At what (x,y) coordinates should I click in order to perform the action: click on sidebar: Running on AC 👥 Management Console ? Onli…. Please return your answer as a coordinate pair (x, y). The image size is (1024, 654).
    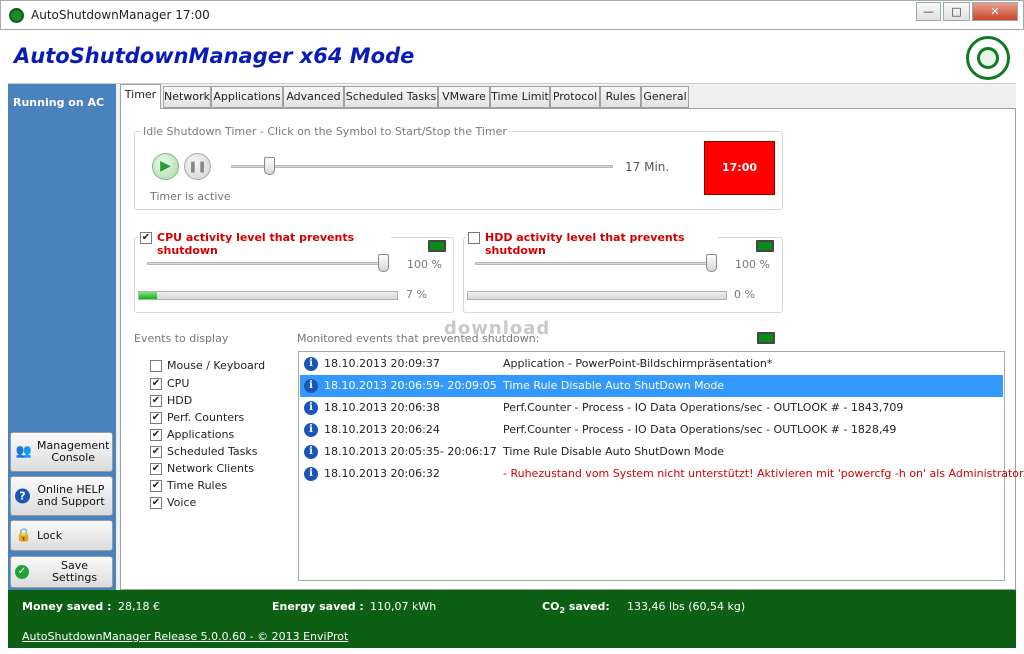
    Looking at the image, I should click on (62, 337).